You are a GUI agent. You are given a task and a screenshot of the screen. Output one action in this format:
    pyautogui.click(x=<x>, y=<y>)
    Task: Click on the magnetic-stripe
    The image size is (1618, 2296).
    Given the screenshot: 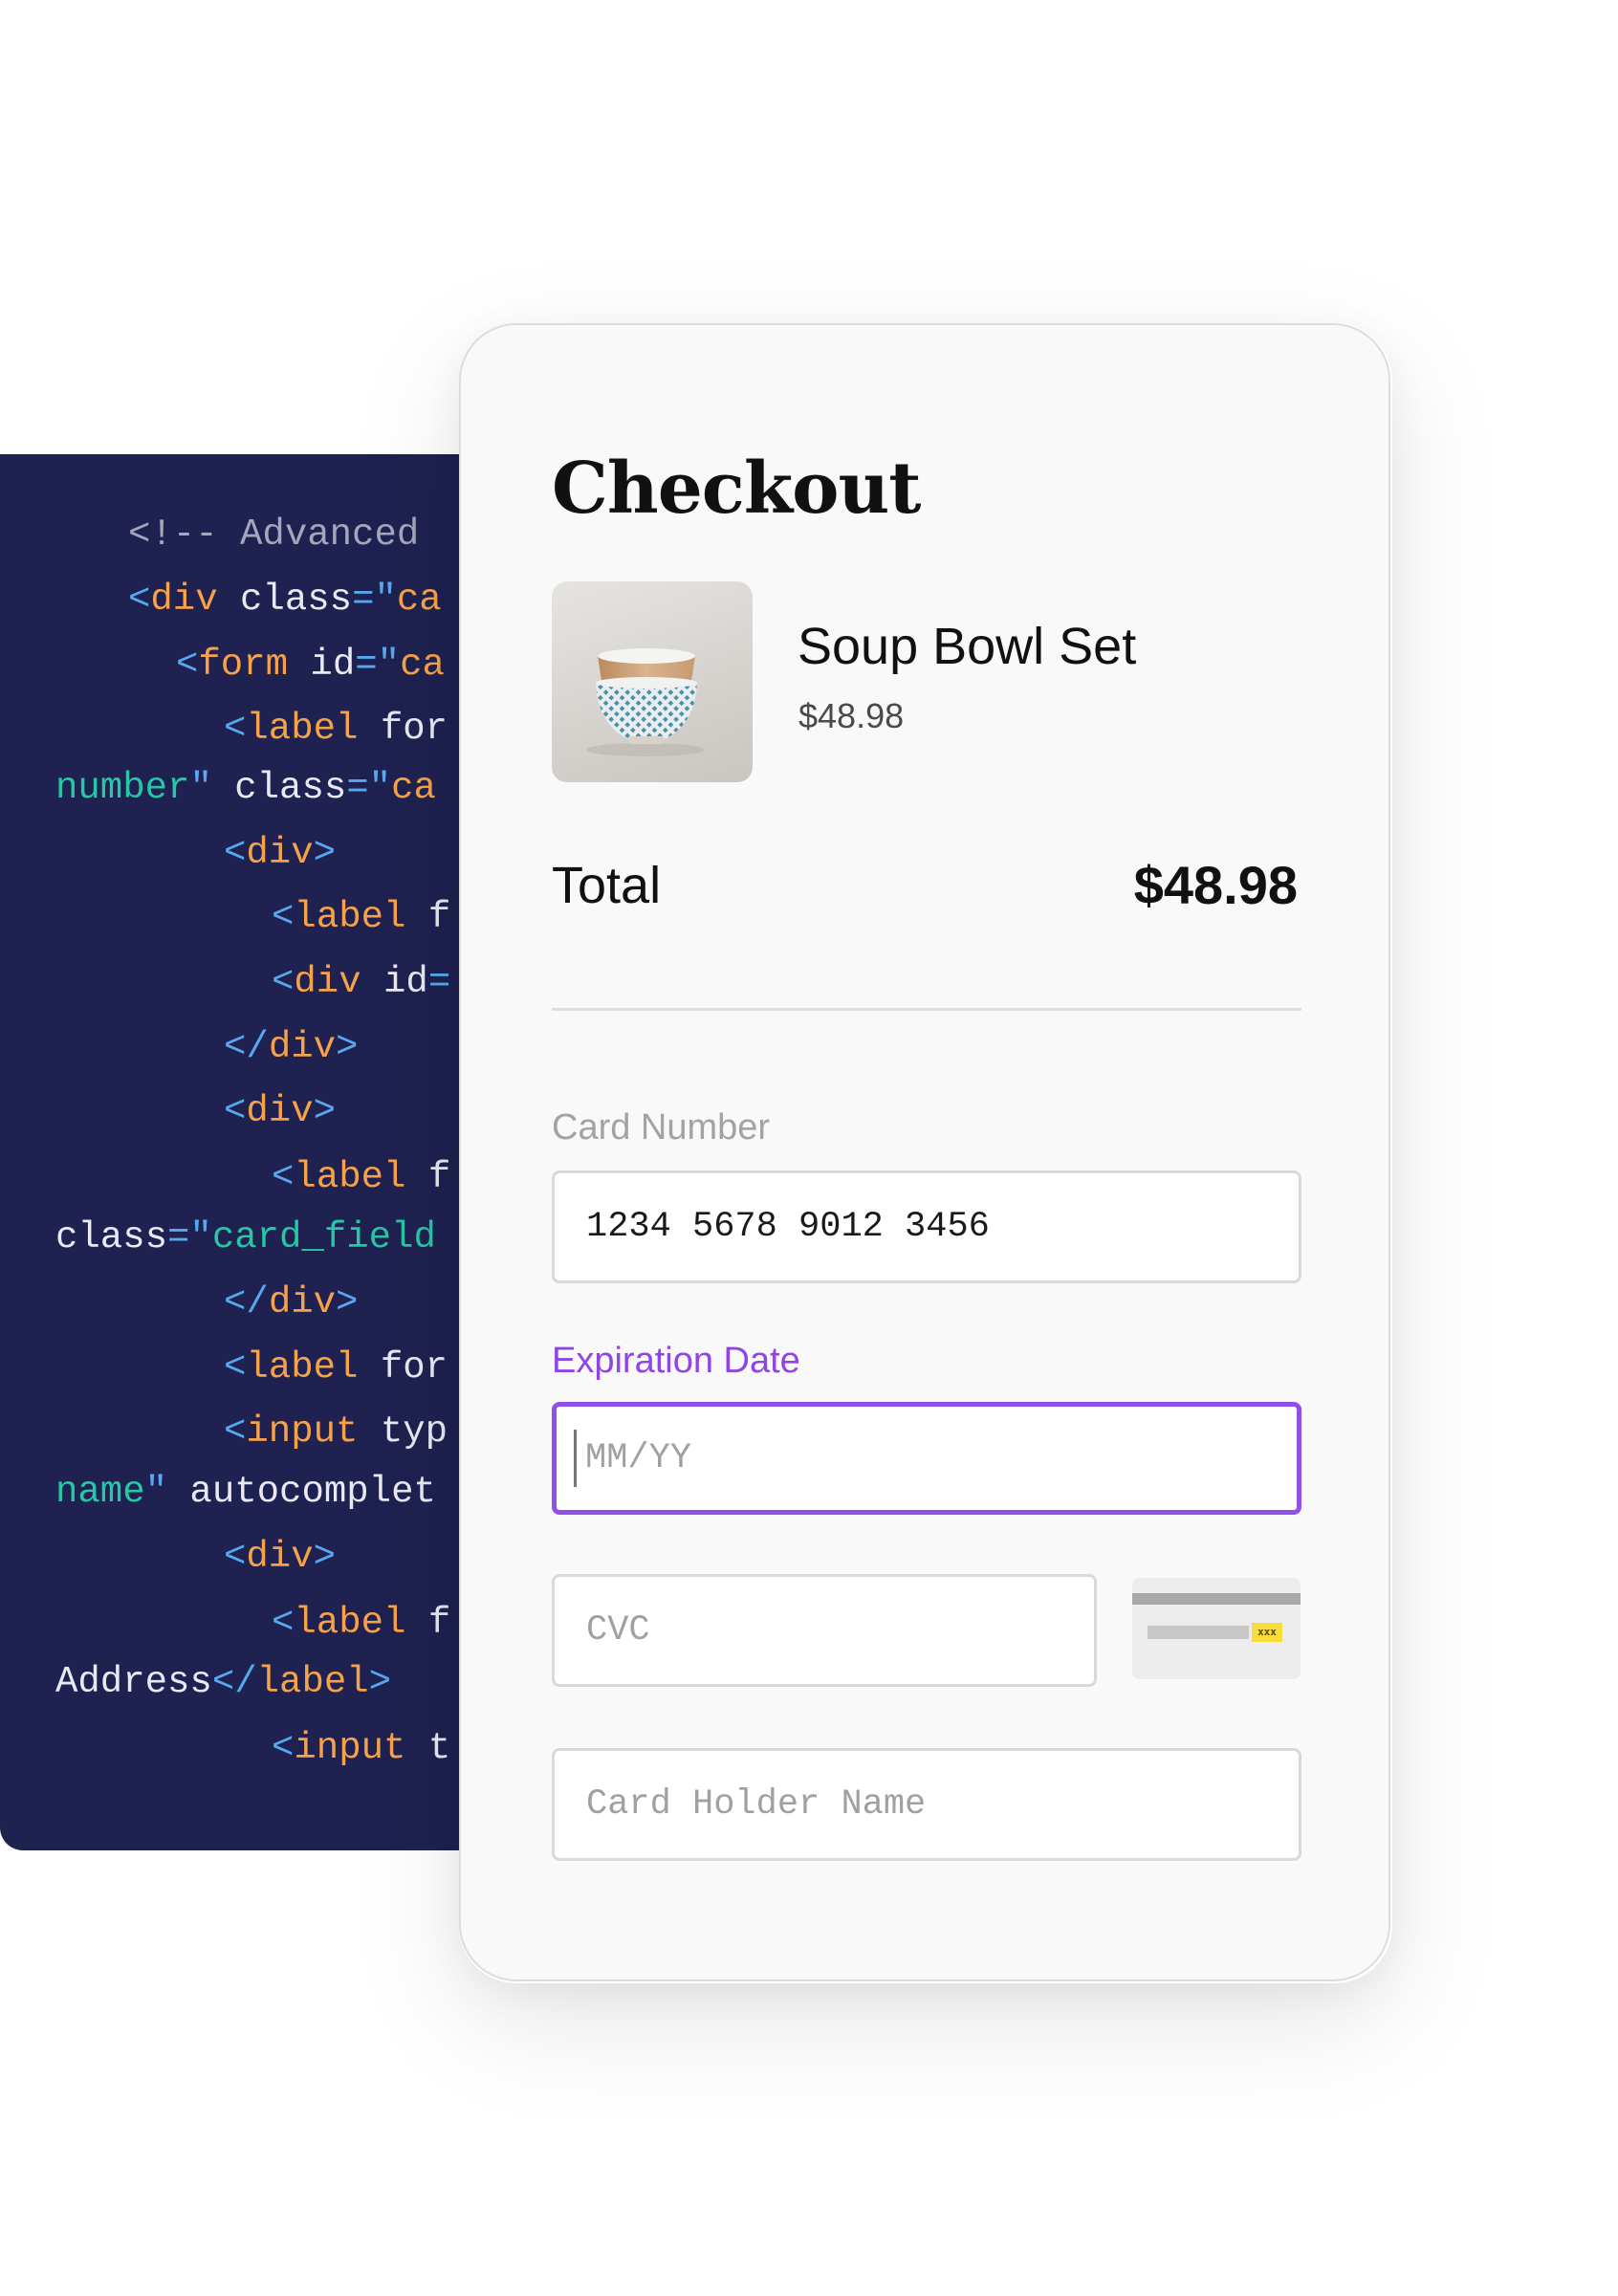 What is the action you would take?
    pyautogui.click(x=1216, y=1599)
    